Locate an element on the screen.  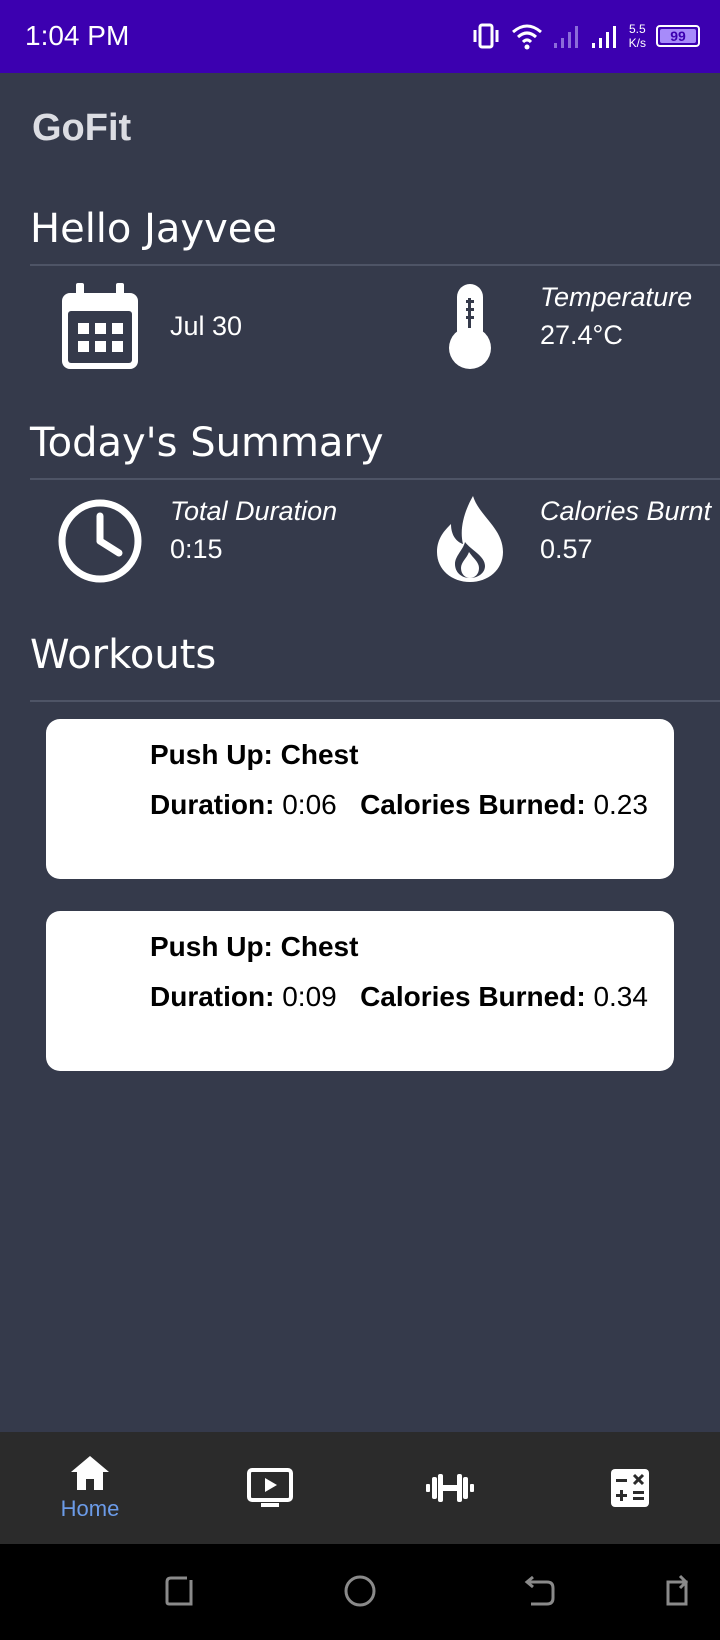
calories-value: 0.57 is located at coordinates (566, 549).